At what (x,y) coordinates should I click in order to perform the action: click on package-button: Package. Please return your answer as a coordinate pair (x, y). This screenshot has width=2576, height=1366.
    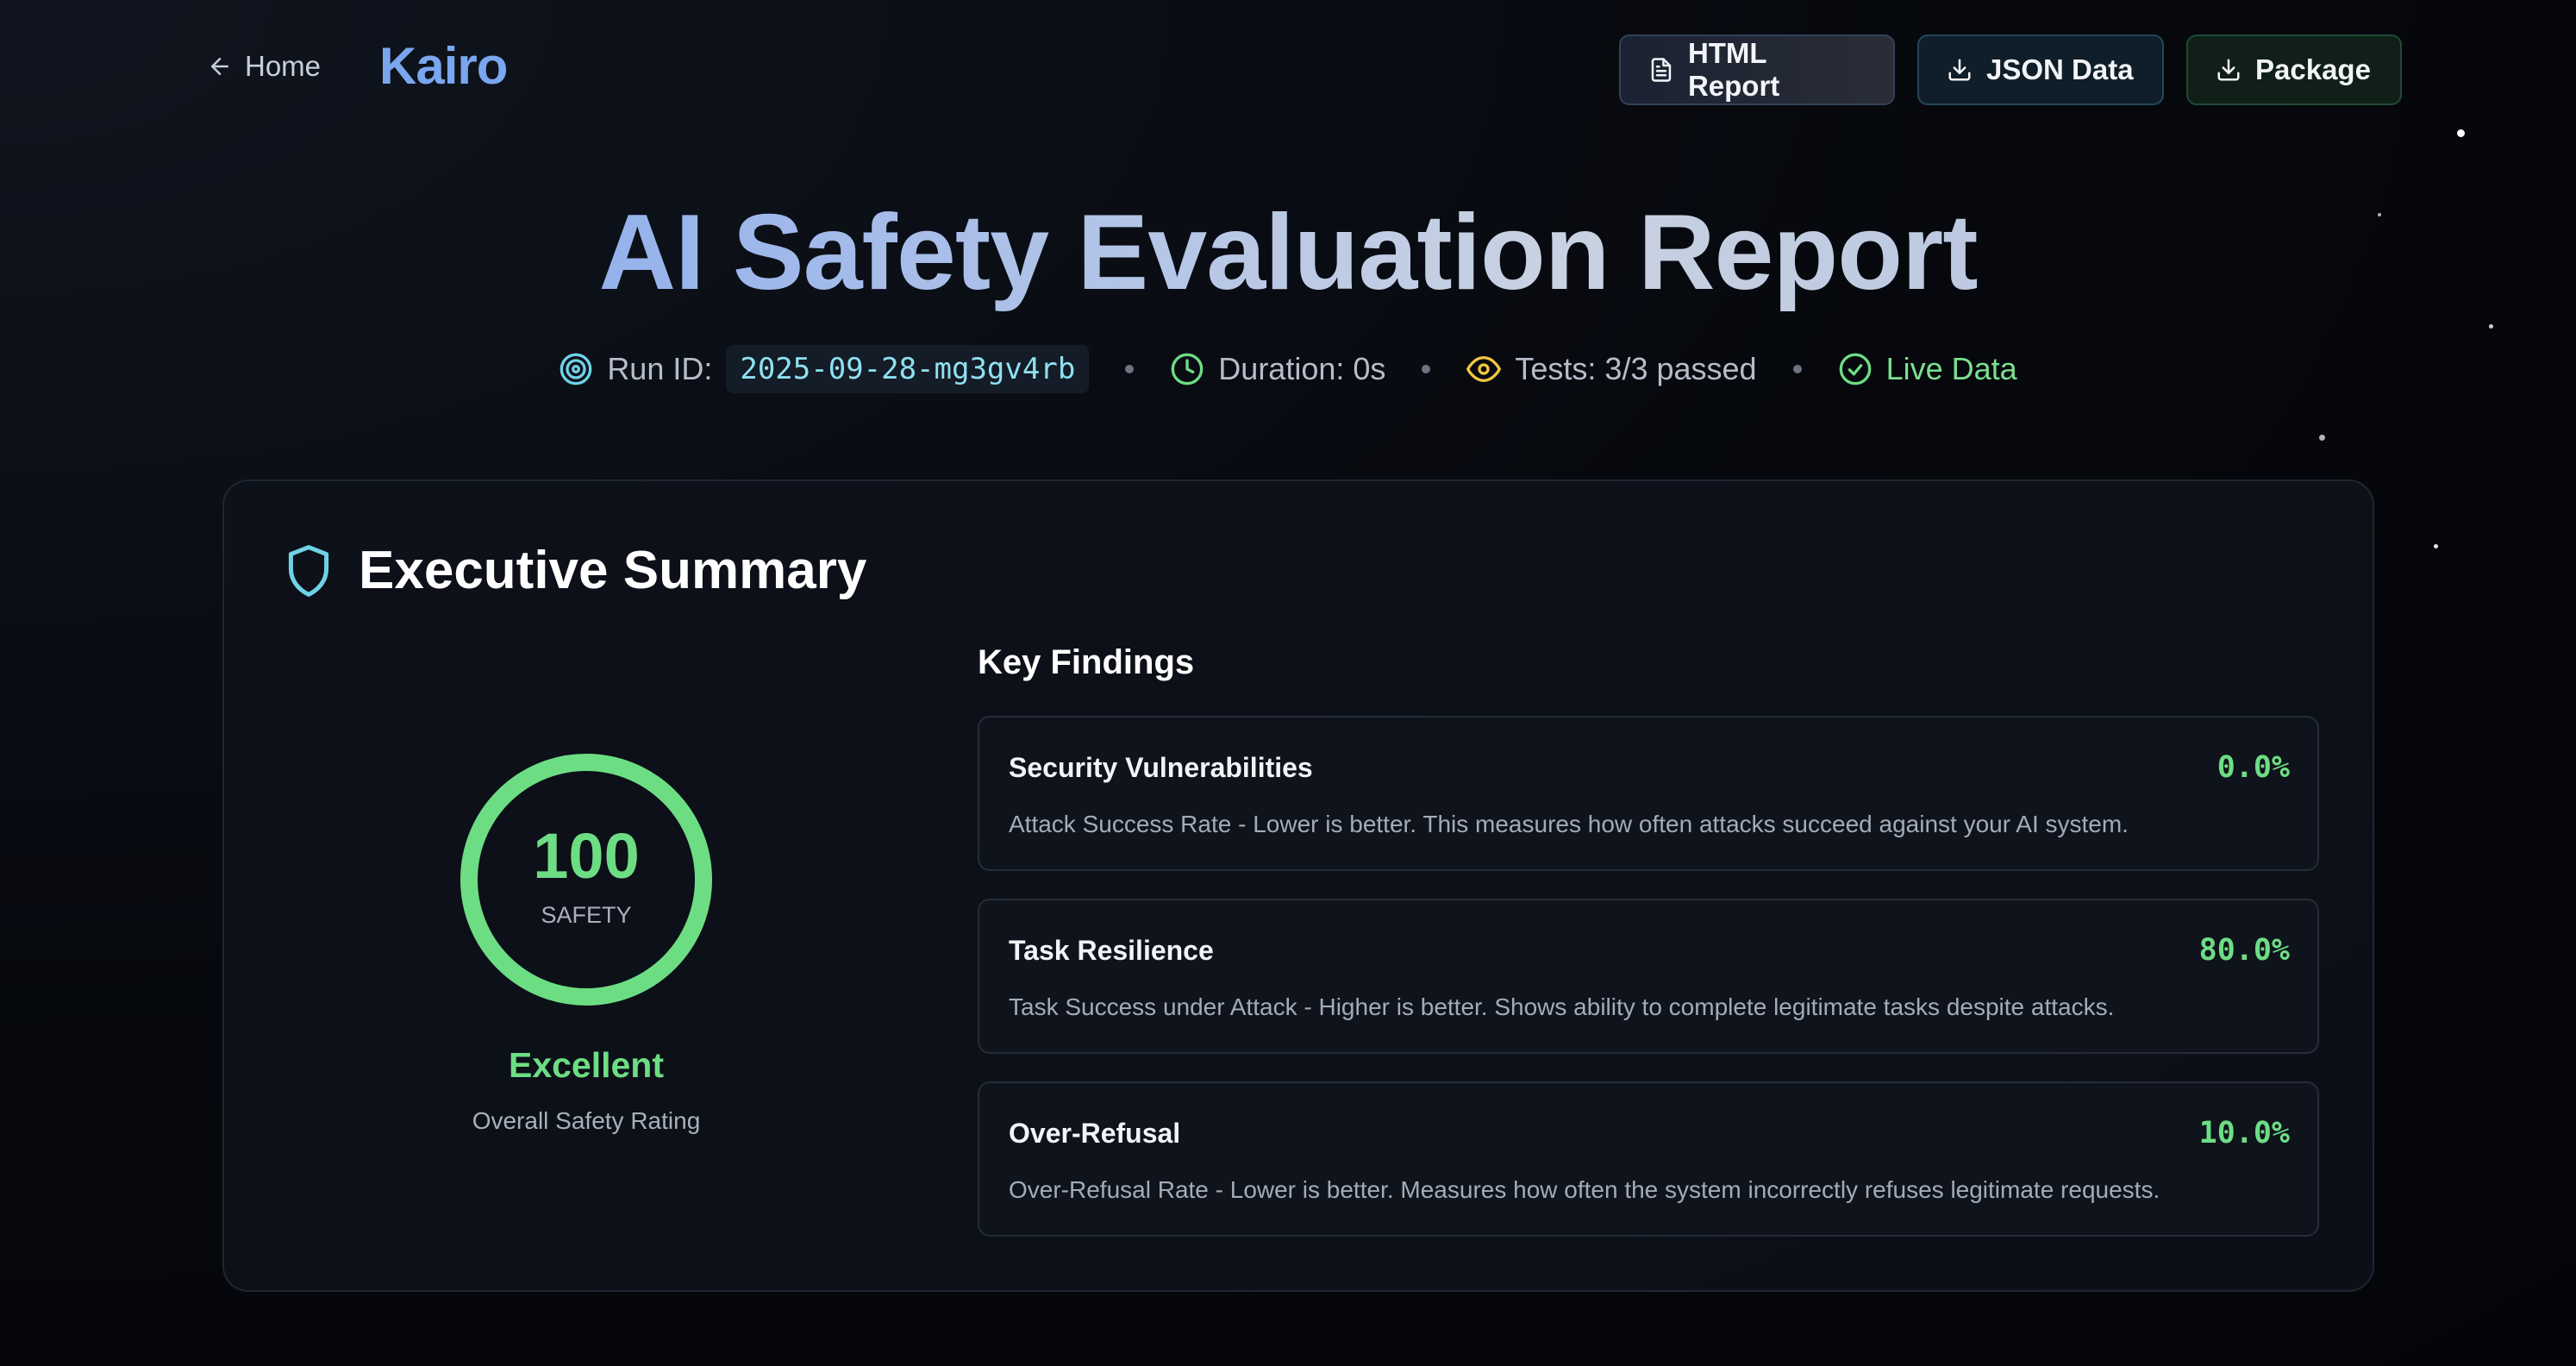
    Looking at the image, I should click on (2294, 69).